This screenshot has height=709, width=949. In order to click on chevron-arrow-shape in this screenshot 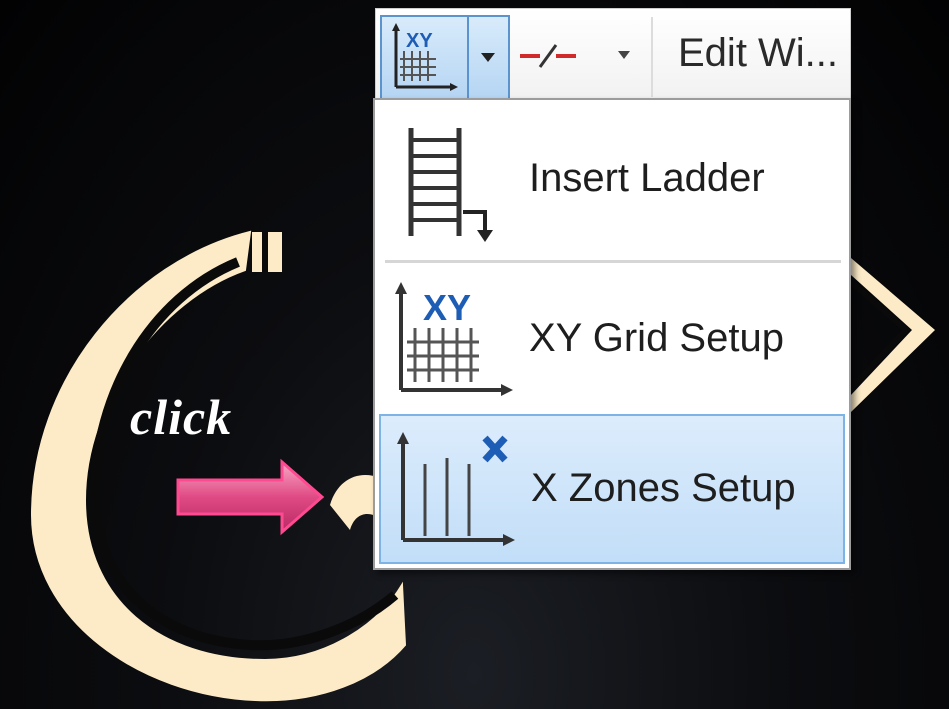, I will do `click(893, 335)`.